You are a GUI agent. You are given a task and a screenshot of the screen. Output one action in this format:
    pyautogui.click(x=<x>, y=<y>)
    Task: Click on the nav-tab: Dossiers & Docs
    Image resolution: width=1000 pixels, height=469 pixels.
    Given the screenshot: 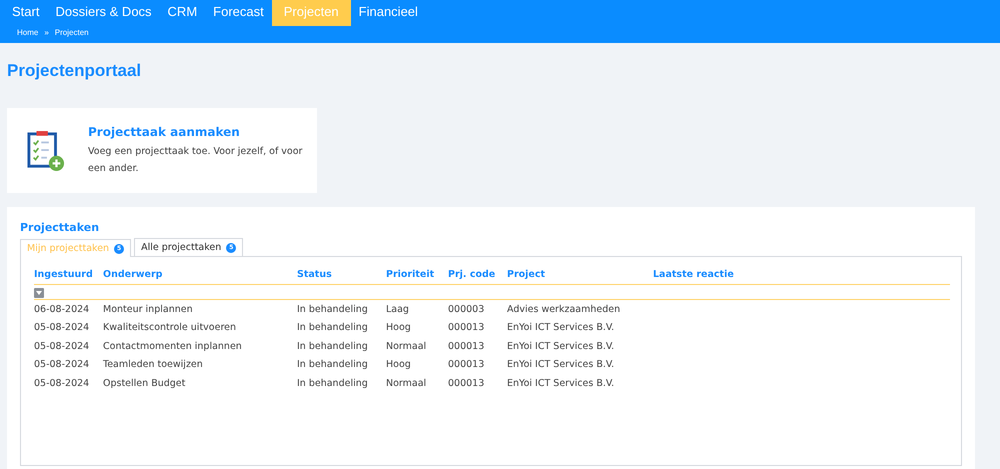 What is the action you would take?
    pyautogui.click(x=103, y=13)
    